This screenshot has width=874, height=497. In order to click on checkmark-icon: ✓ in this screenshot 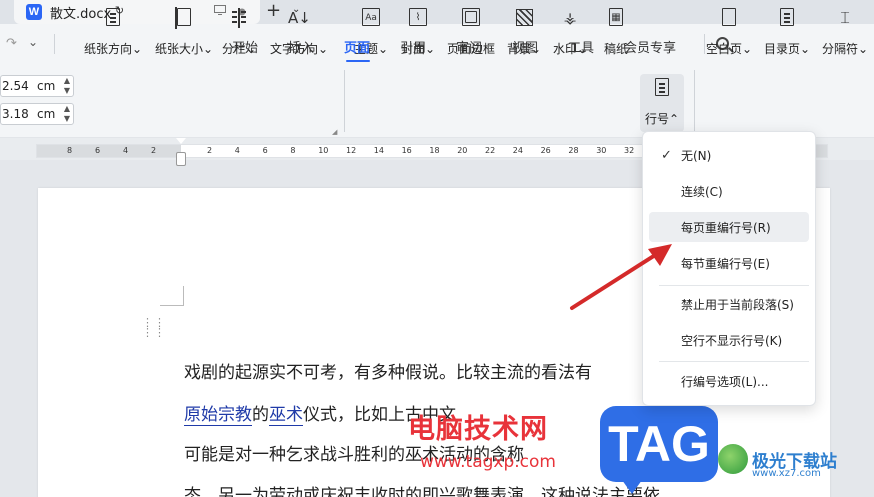, I will do `click(666, 155)`.